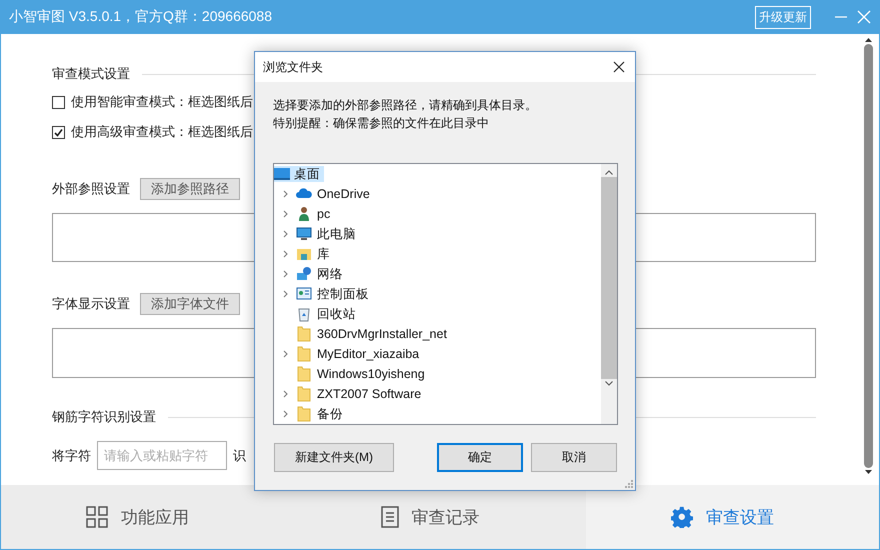 This screenshot has height=550, width=880. What do you see at coordinates (91, 189) in the screenshot?
I see `section-heading: 外部参照设置` at bounding box center [91, 189].